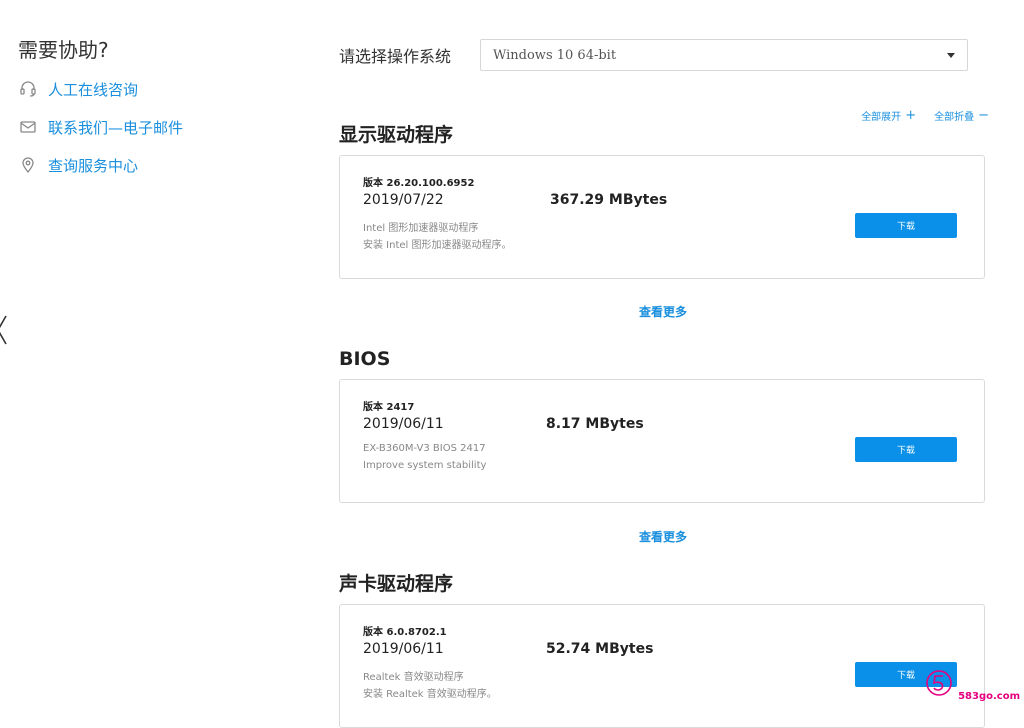 The image size is (1024, 728). I want to click on plus-icon: +, so click(911, 115).